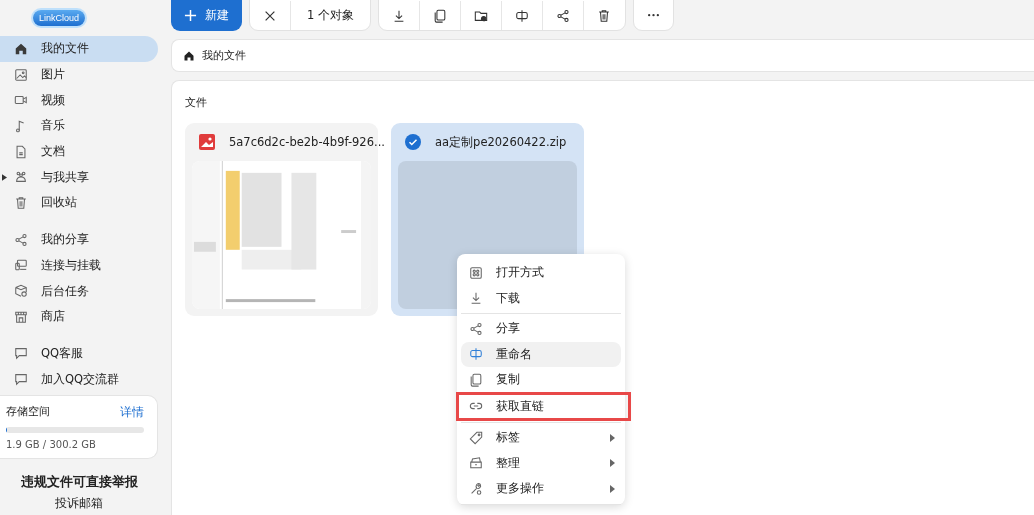 This screenshot has height=515, width=1034. I want to click on people-icon, so click(21, 177).